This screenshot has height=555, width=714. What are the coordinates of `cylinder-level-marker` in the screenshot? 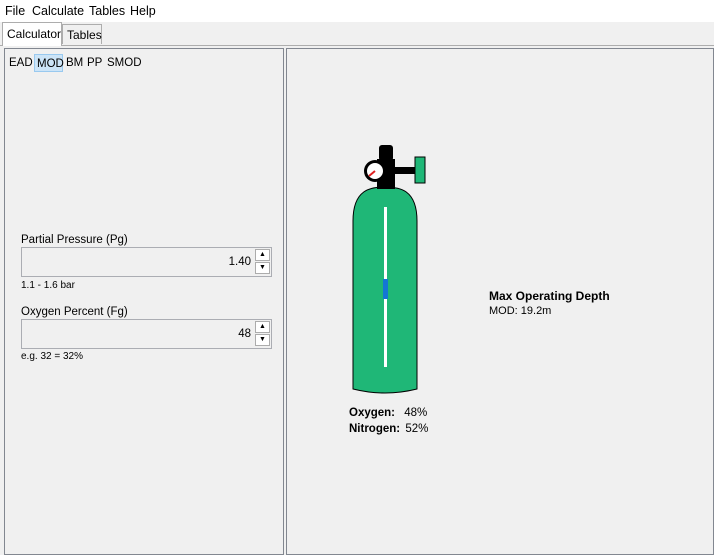 It's located at (385, 289).